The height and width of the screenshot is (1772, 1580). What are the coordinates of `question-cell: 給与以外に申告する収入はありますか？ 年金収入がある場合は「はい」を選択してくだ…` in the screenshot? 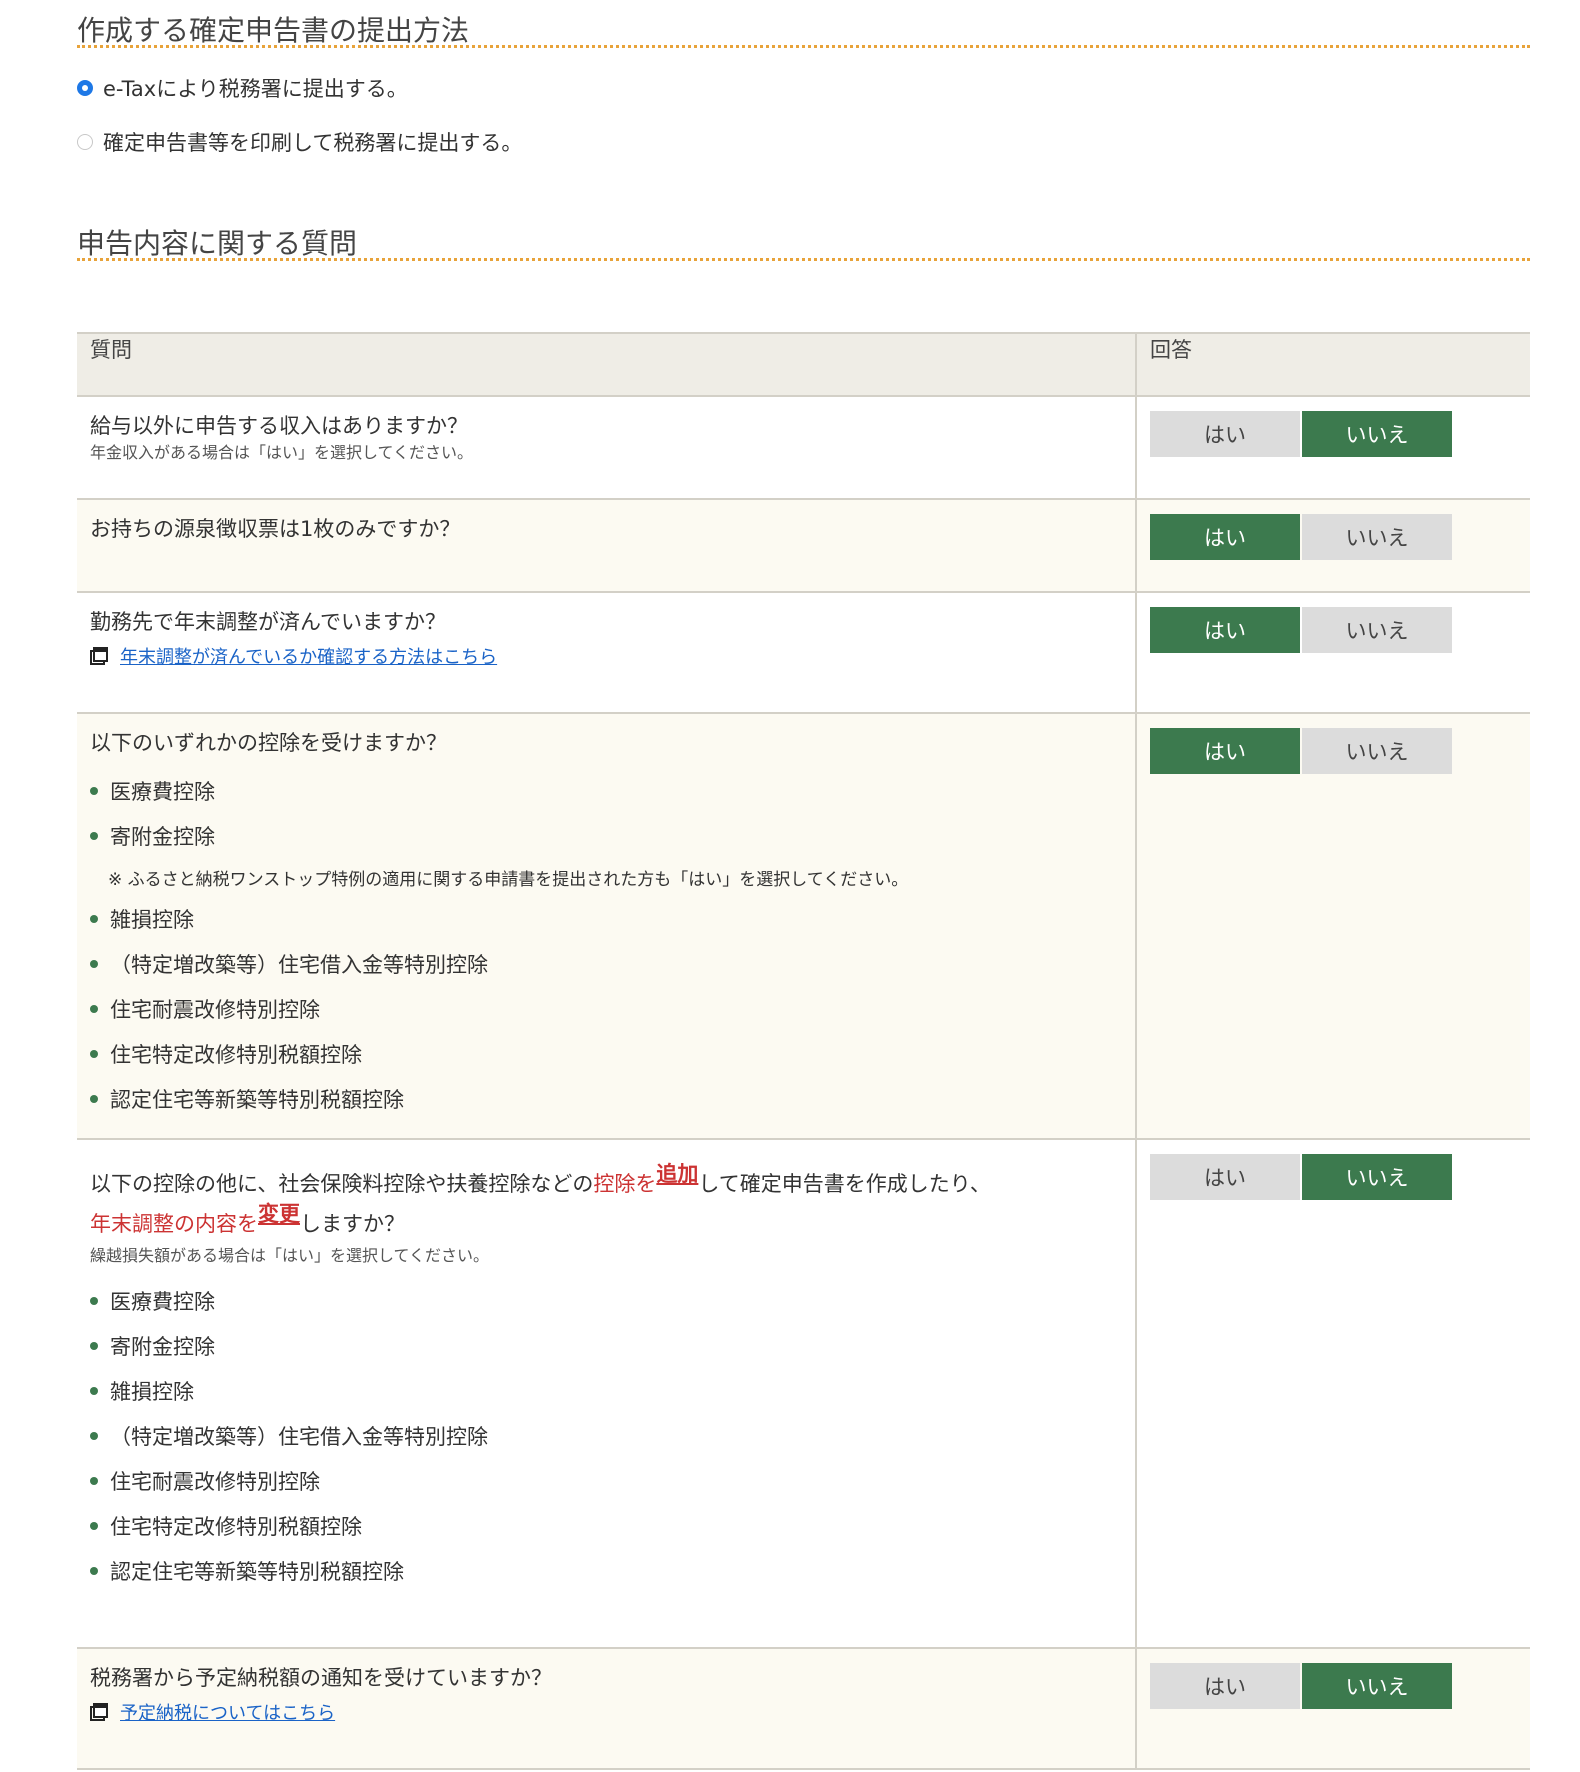 It's located at (607, 447).